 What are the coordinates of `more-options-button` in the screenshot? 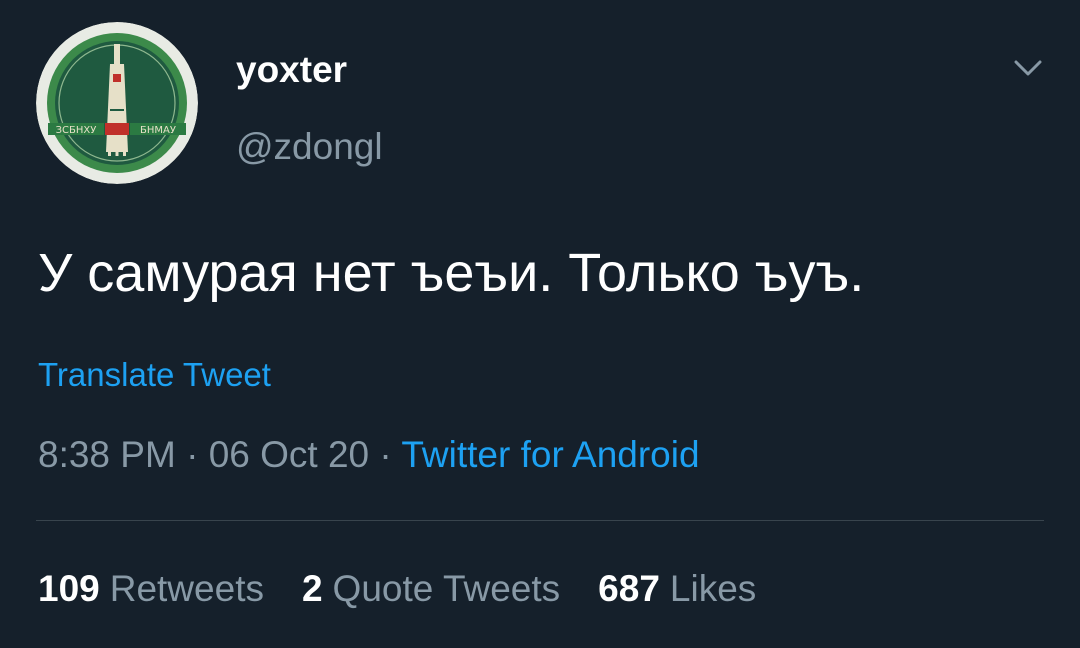 It's located at (1028, 68).